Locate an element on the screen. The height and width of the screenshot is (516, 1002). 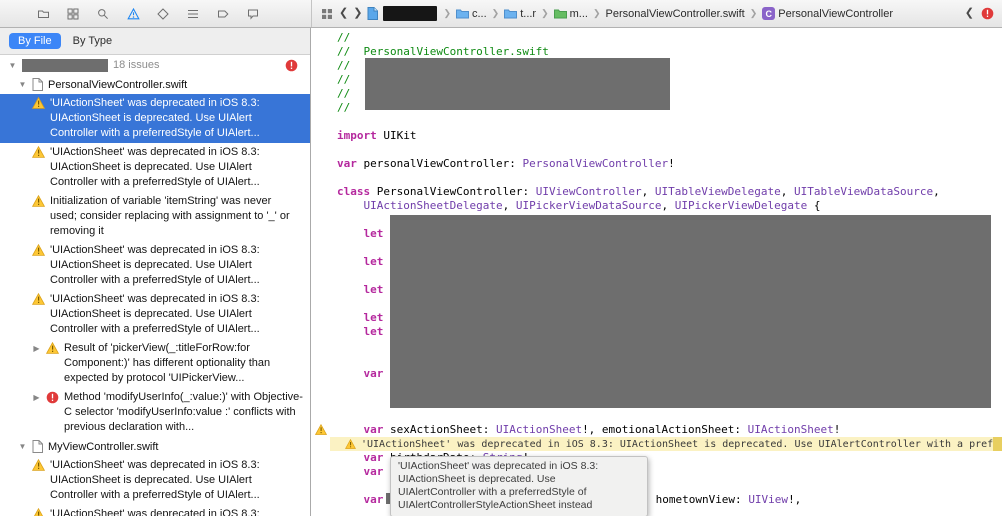
issue-navigator-icon is located at coordinates (133, 14).